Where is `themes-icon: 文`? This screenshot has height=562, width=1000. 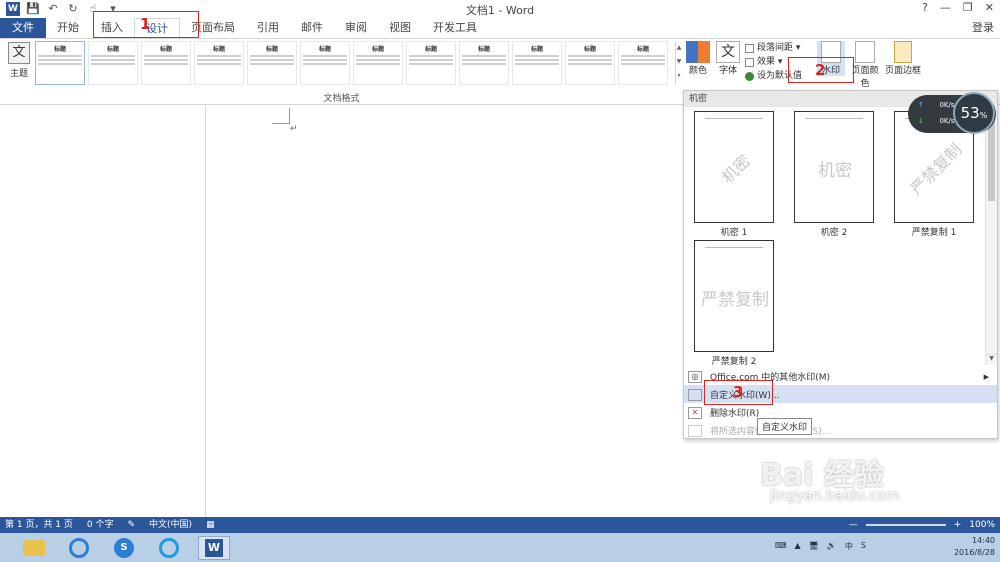
themes-icon: 文 is located at coordinates (19, 53).